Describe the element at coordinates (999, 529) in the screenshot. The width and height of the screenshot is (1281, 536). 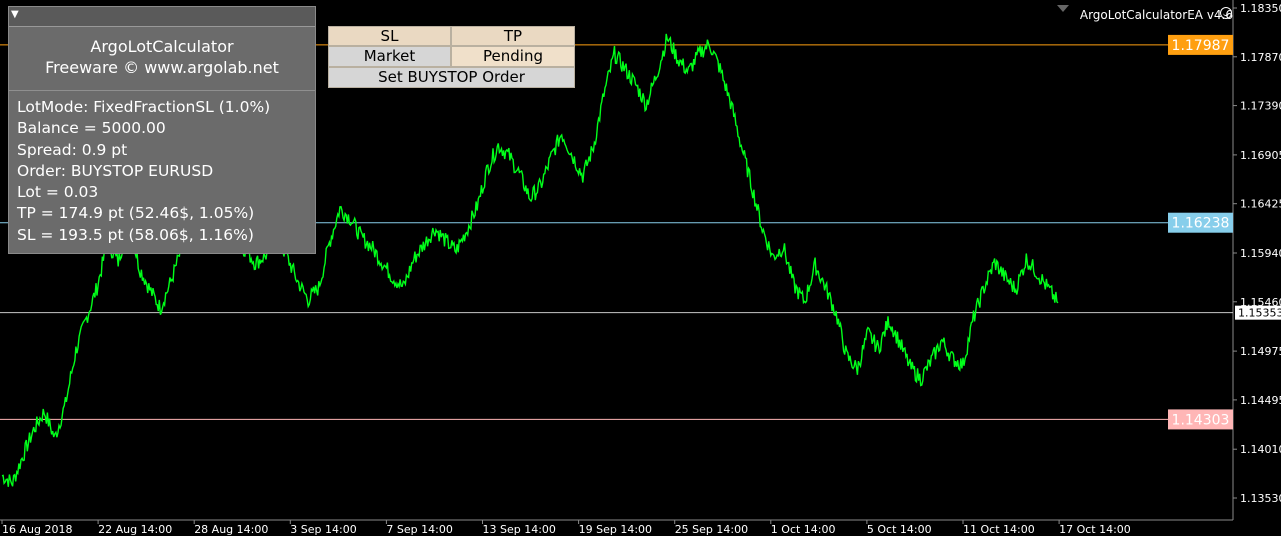
I see `x-tick-label: 11 Oct 14:00` at that location.